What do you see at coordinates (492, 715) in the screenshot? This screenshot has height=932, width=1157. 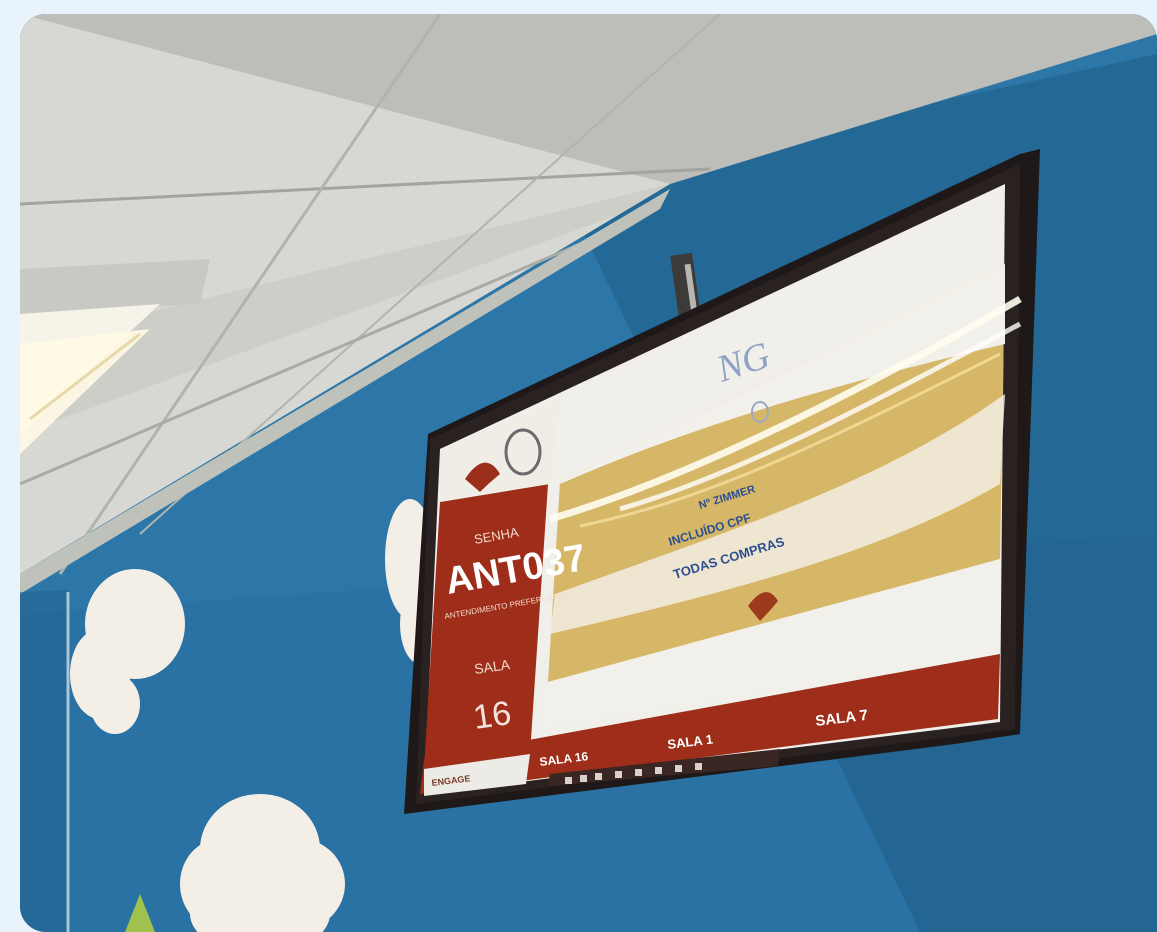 I see `room-number: 16` at bounding box center [492, 715].